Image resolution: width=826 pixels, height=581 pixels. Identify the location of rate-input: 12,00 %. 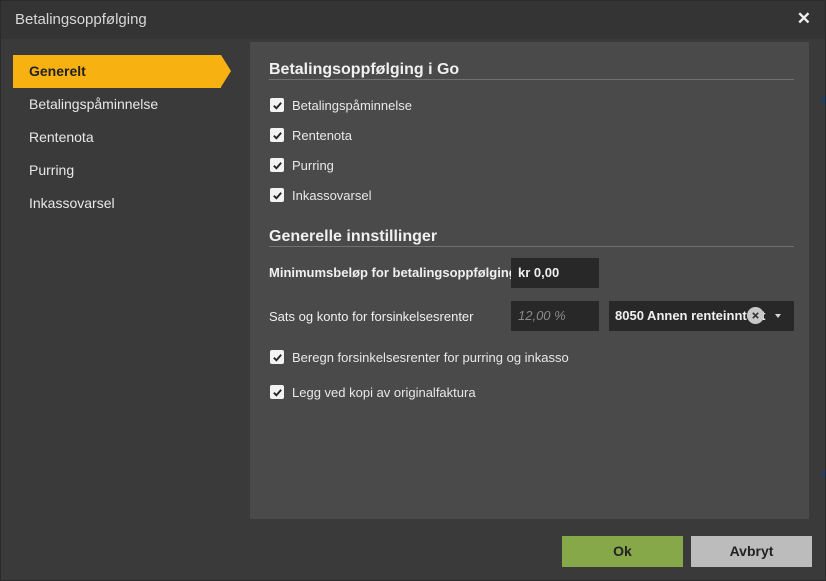
(555, 316).